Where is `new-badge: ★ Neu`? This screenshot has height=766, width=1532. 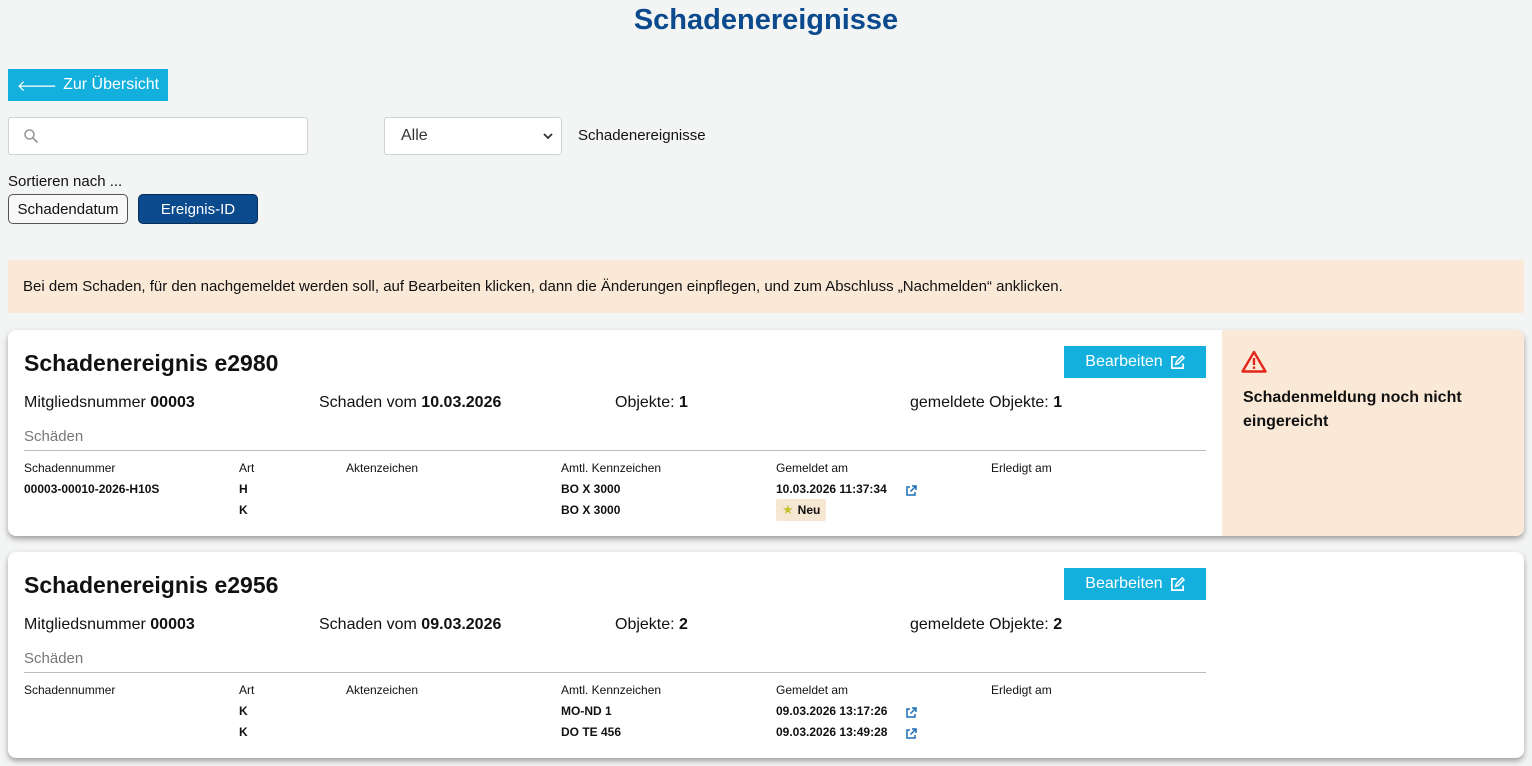 new-badge: ★ Neu is located at coordinates (801, 510).